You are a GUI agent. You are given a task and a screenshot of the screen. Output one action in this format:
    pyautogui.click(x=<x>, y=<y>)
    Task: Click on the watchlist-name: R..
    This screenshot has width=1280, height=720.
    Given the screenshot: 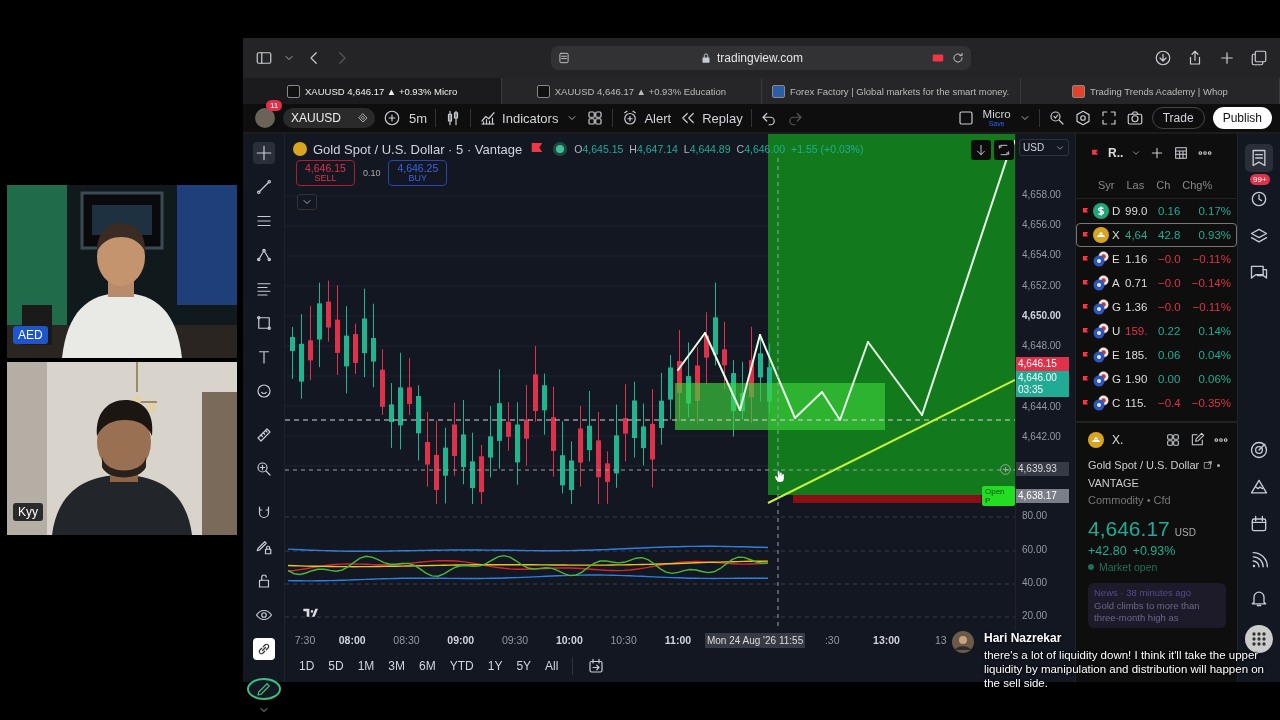 What is the action you would take?
    pyautogui.click(x=1116, y=153)
    